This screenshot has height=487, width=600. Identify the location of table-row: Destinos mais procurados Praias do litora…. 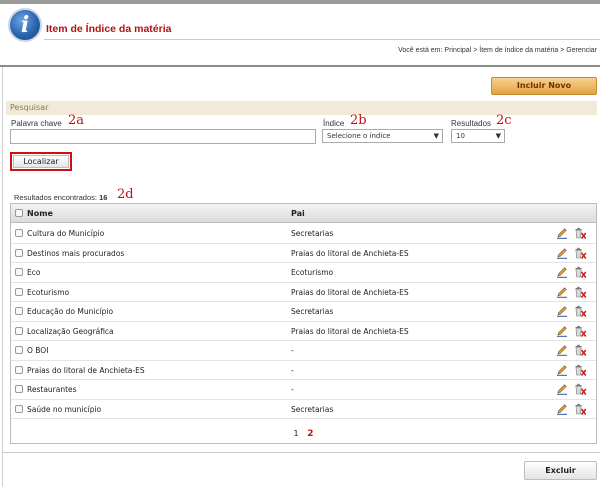
(303, 253).